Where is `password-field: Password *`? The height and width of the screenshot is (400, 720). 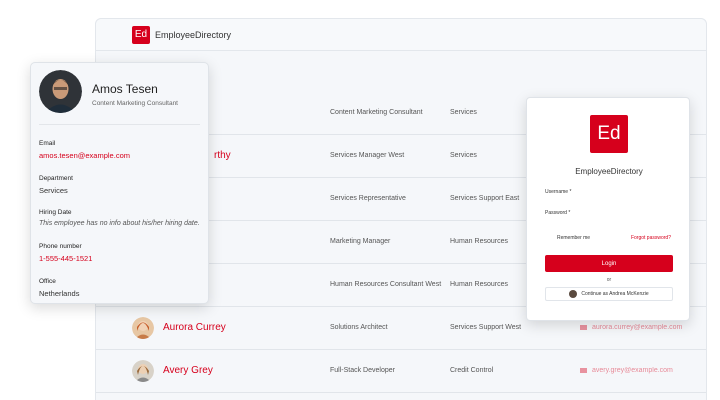 password-field: Password * is located at coordinates (557, 213).